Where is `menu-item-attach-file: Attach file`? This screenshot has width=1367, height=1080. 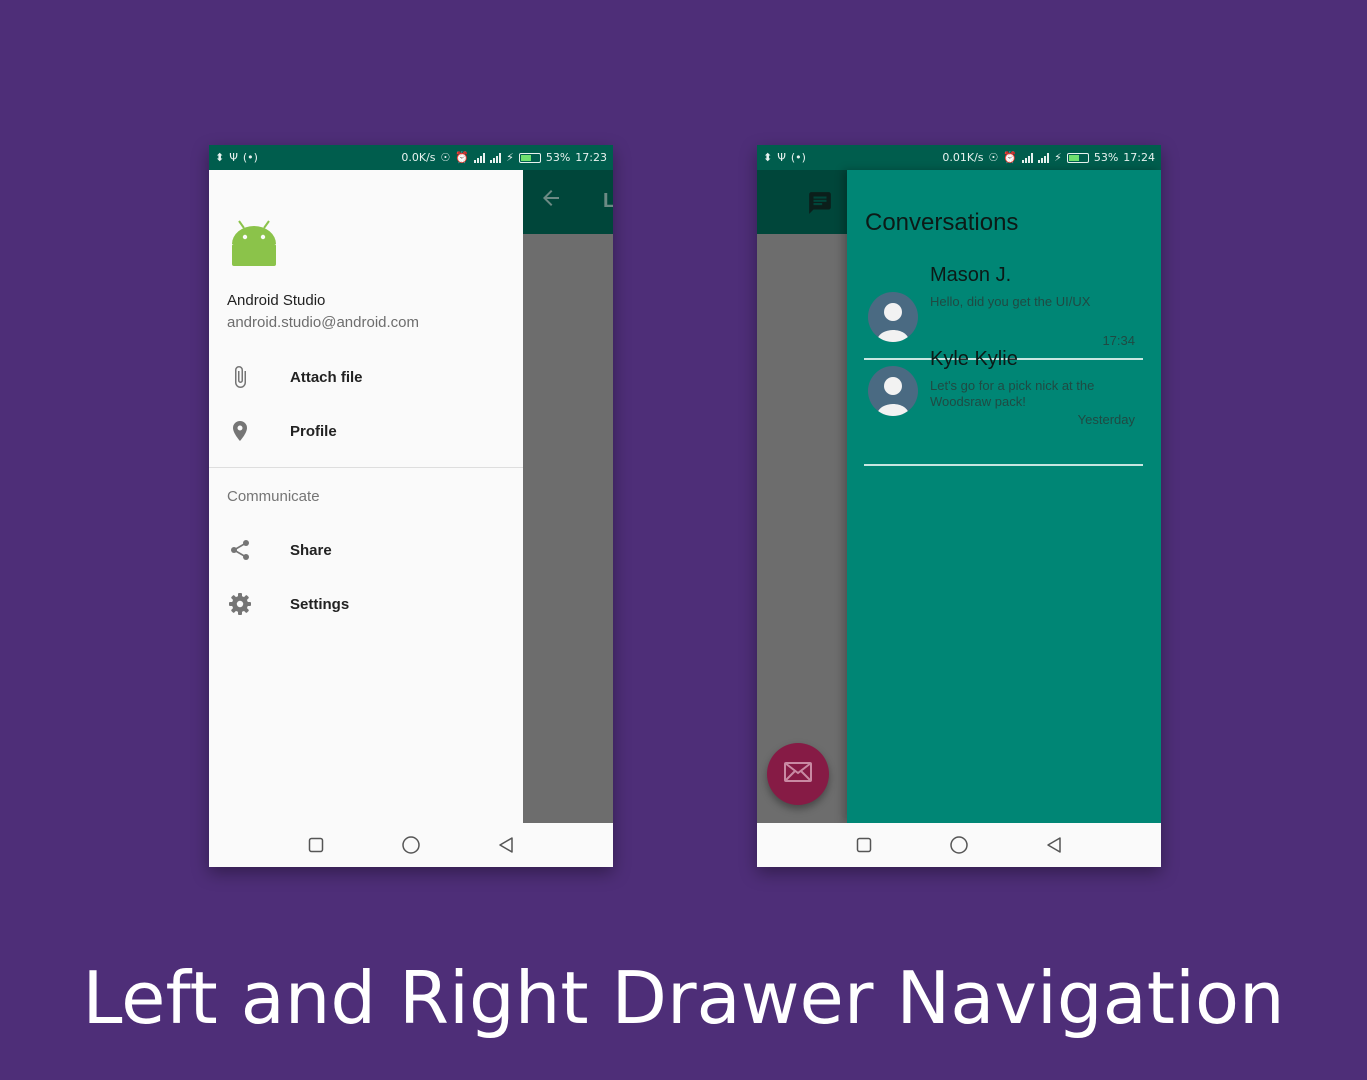 menu-item-attach-file: Attach file is located at coordinates (366, 377).